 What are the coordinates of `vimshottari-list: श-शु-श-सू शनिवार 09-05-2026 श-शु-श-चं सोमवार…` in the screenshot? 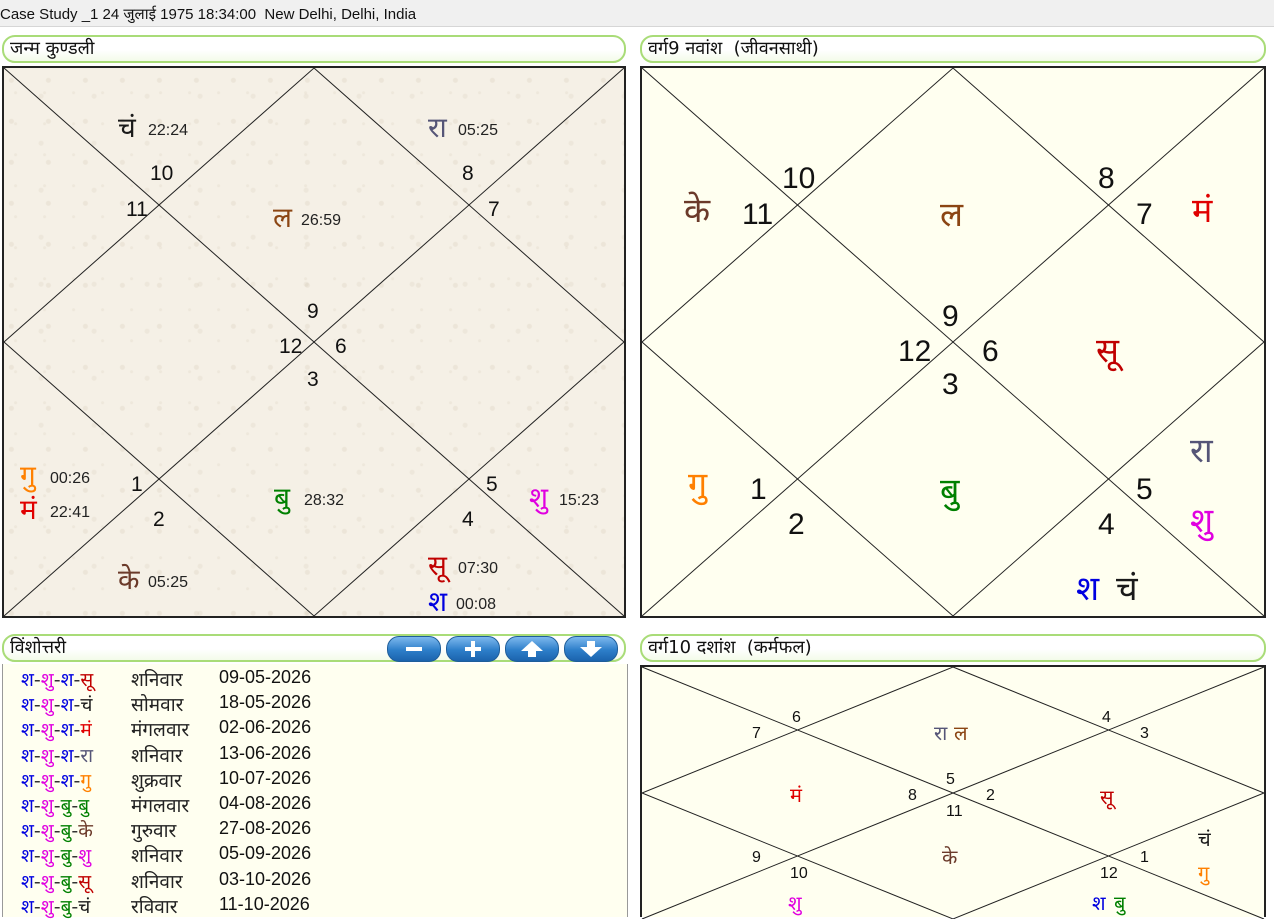 It's located at (315, 791).